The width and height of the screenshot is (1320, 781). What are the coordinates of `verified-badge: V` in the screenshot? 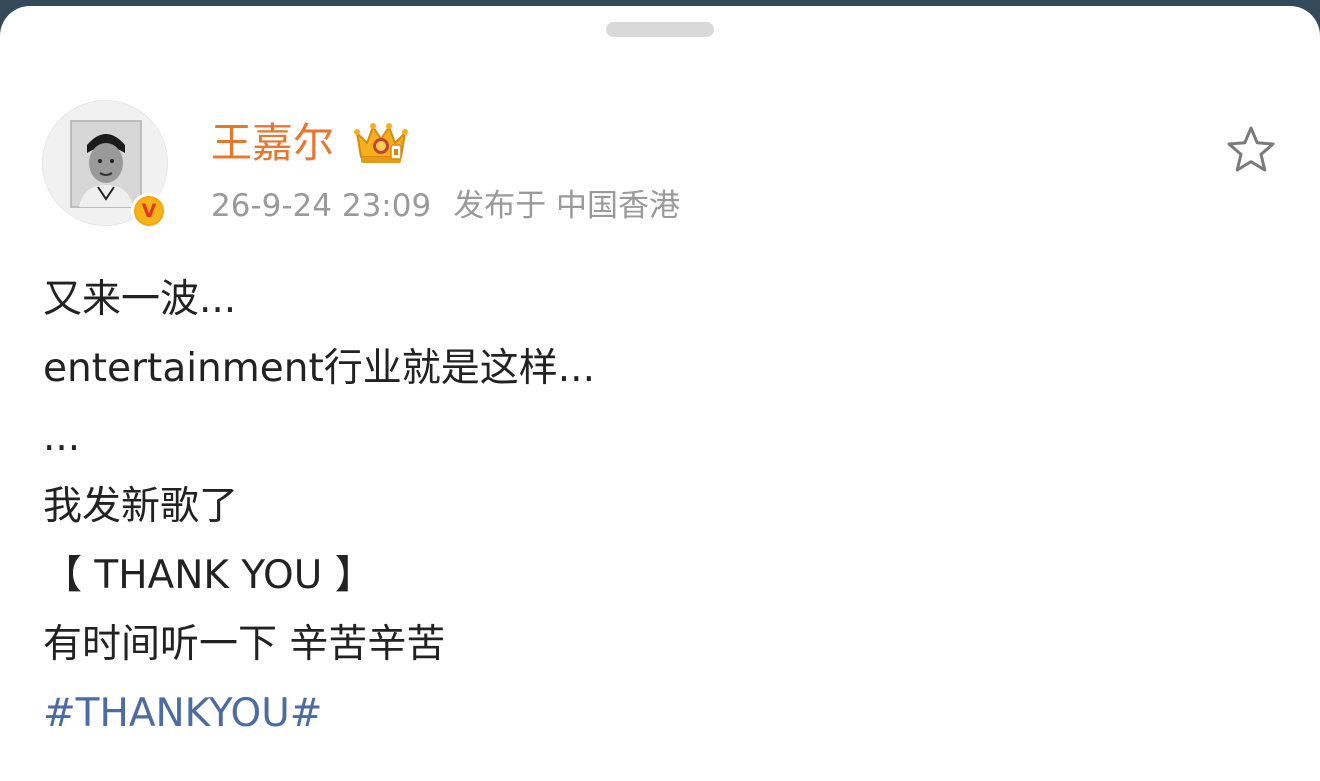 It's located at (149, 211).